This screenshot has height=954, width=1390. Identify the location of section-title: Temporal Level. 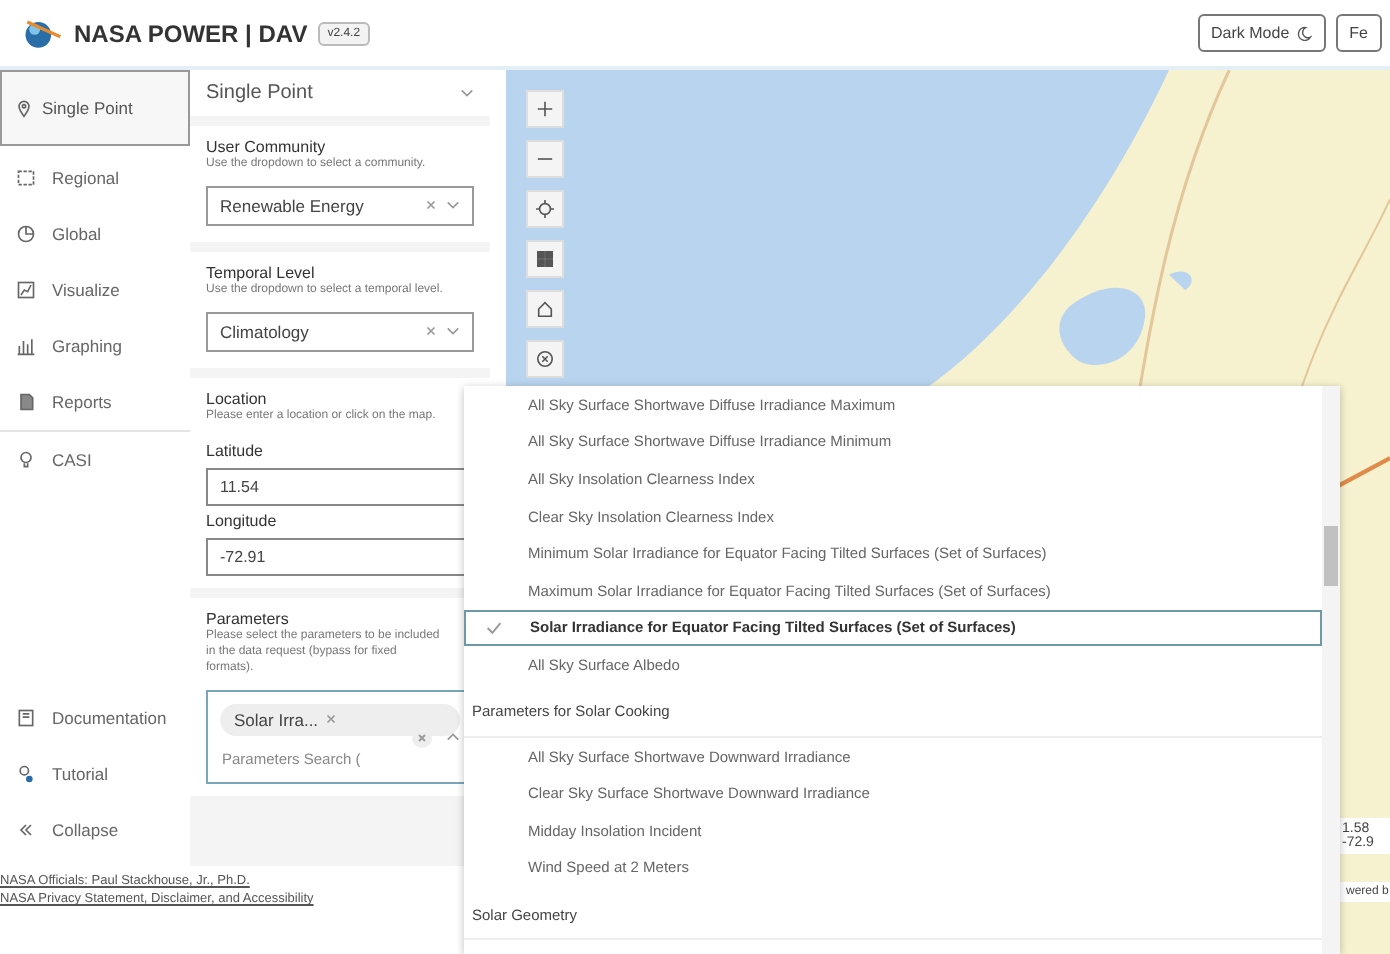
(261, 272).